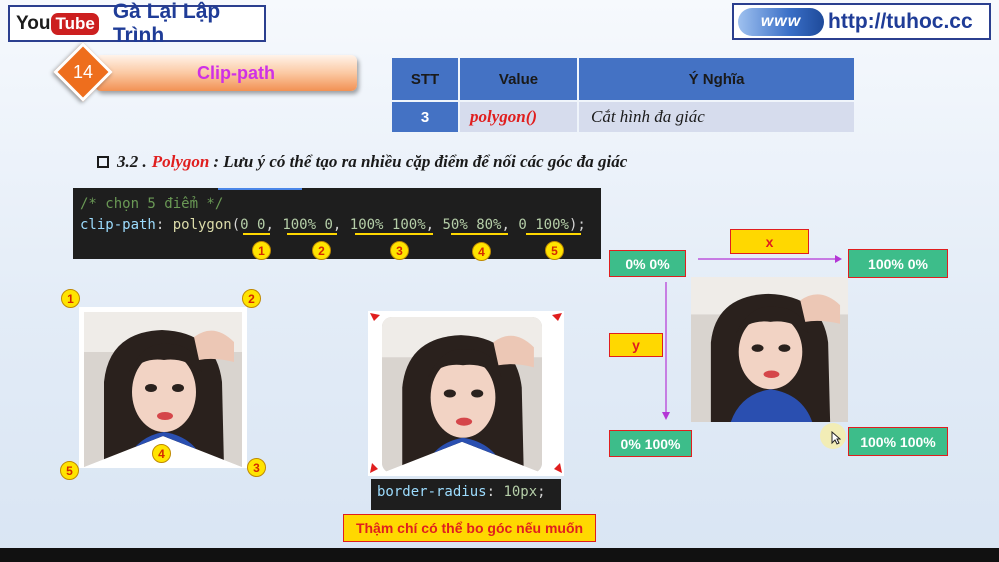  I want to click on heading-keyword: Polygon, so click(180, 161).